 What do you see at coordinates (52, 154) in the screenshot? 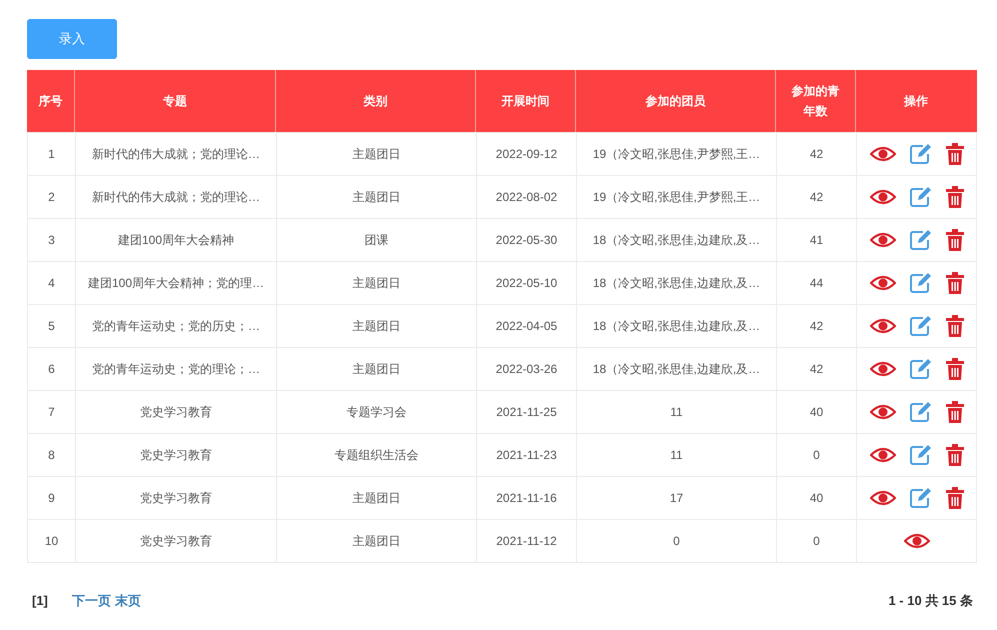
I see `table-cell: 1` at bounding box center [52, 154].